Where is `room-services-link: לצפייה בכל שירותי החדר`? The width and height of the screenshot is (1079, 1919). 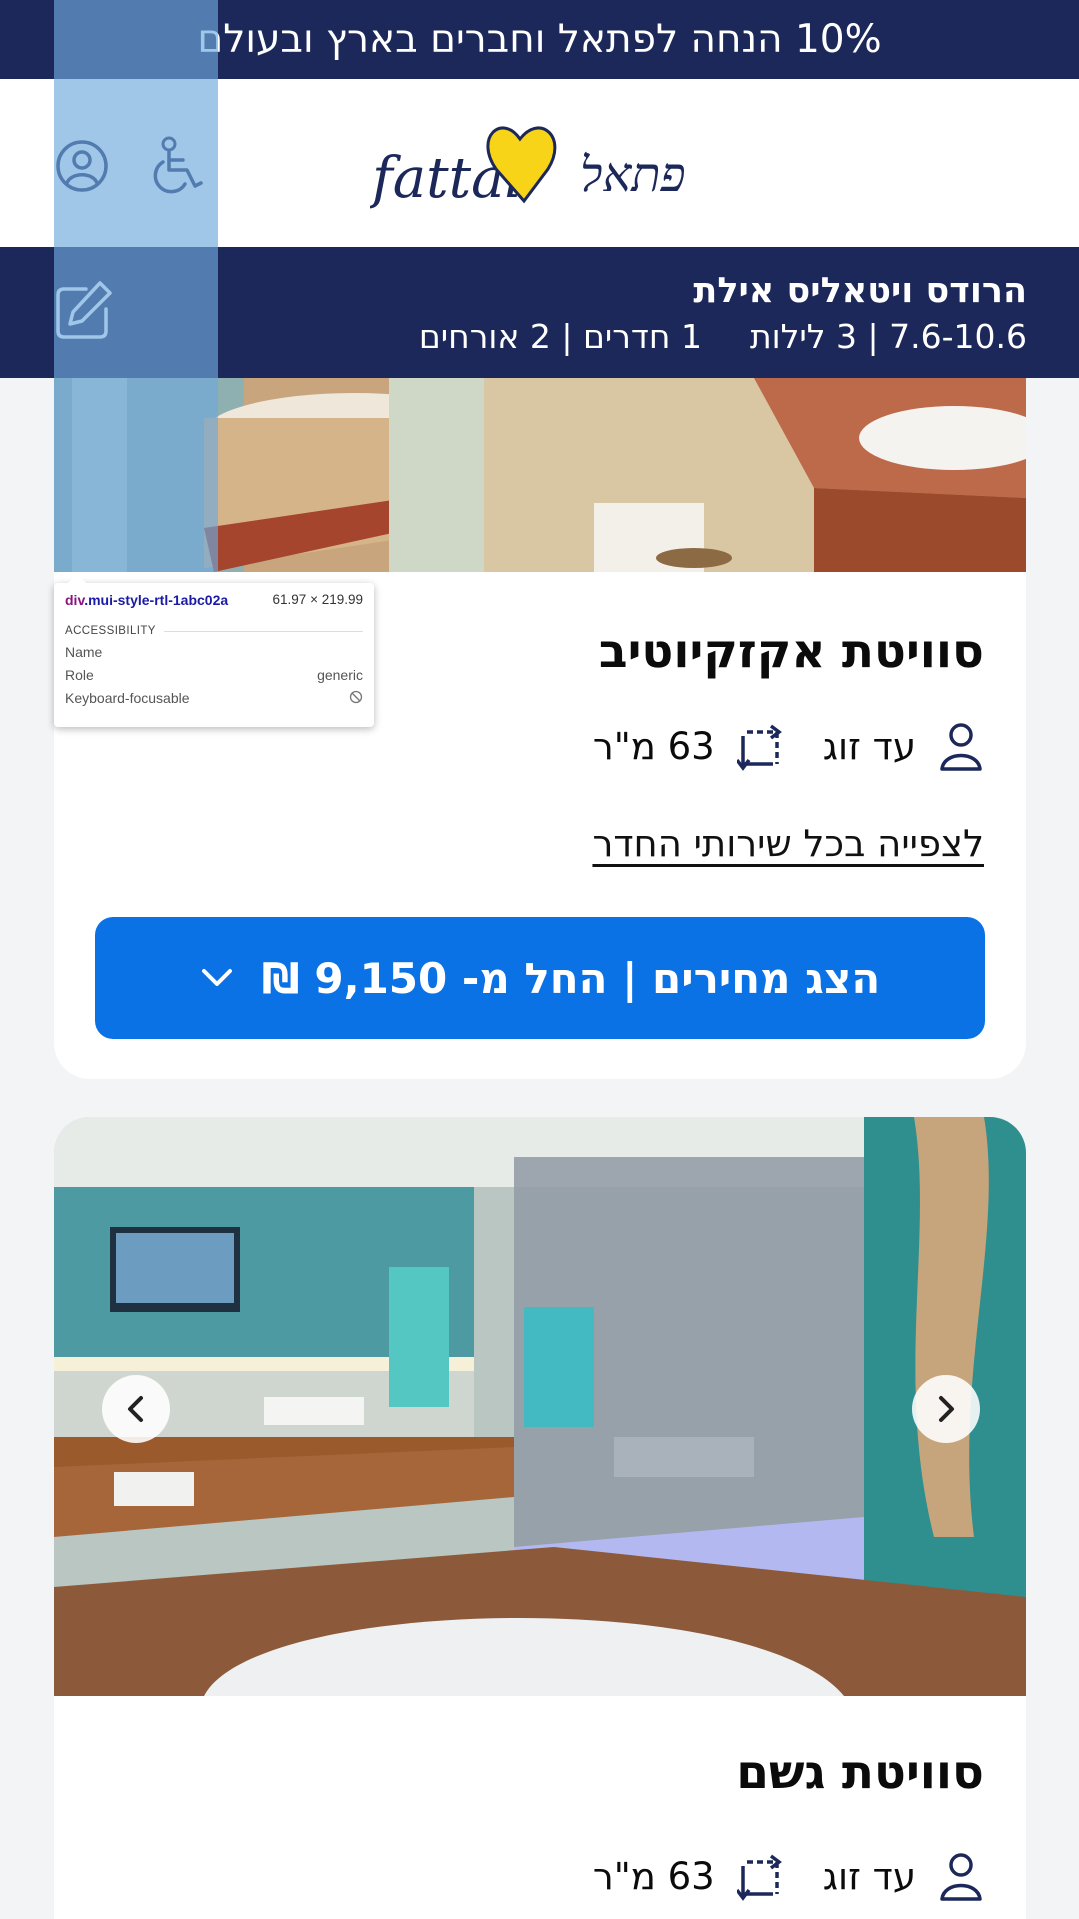
room-services-link: לצפייה בכל שירותי החדר is located at coordinates (788, 843).